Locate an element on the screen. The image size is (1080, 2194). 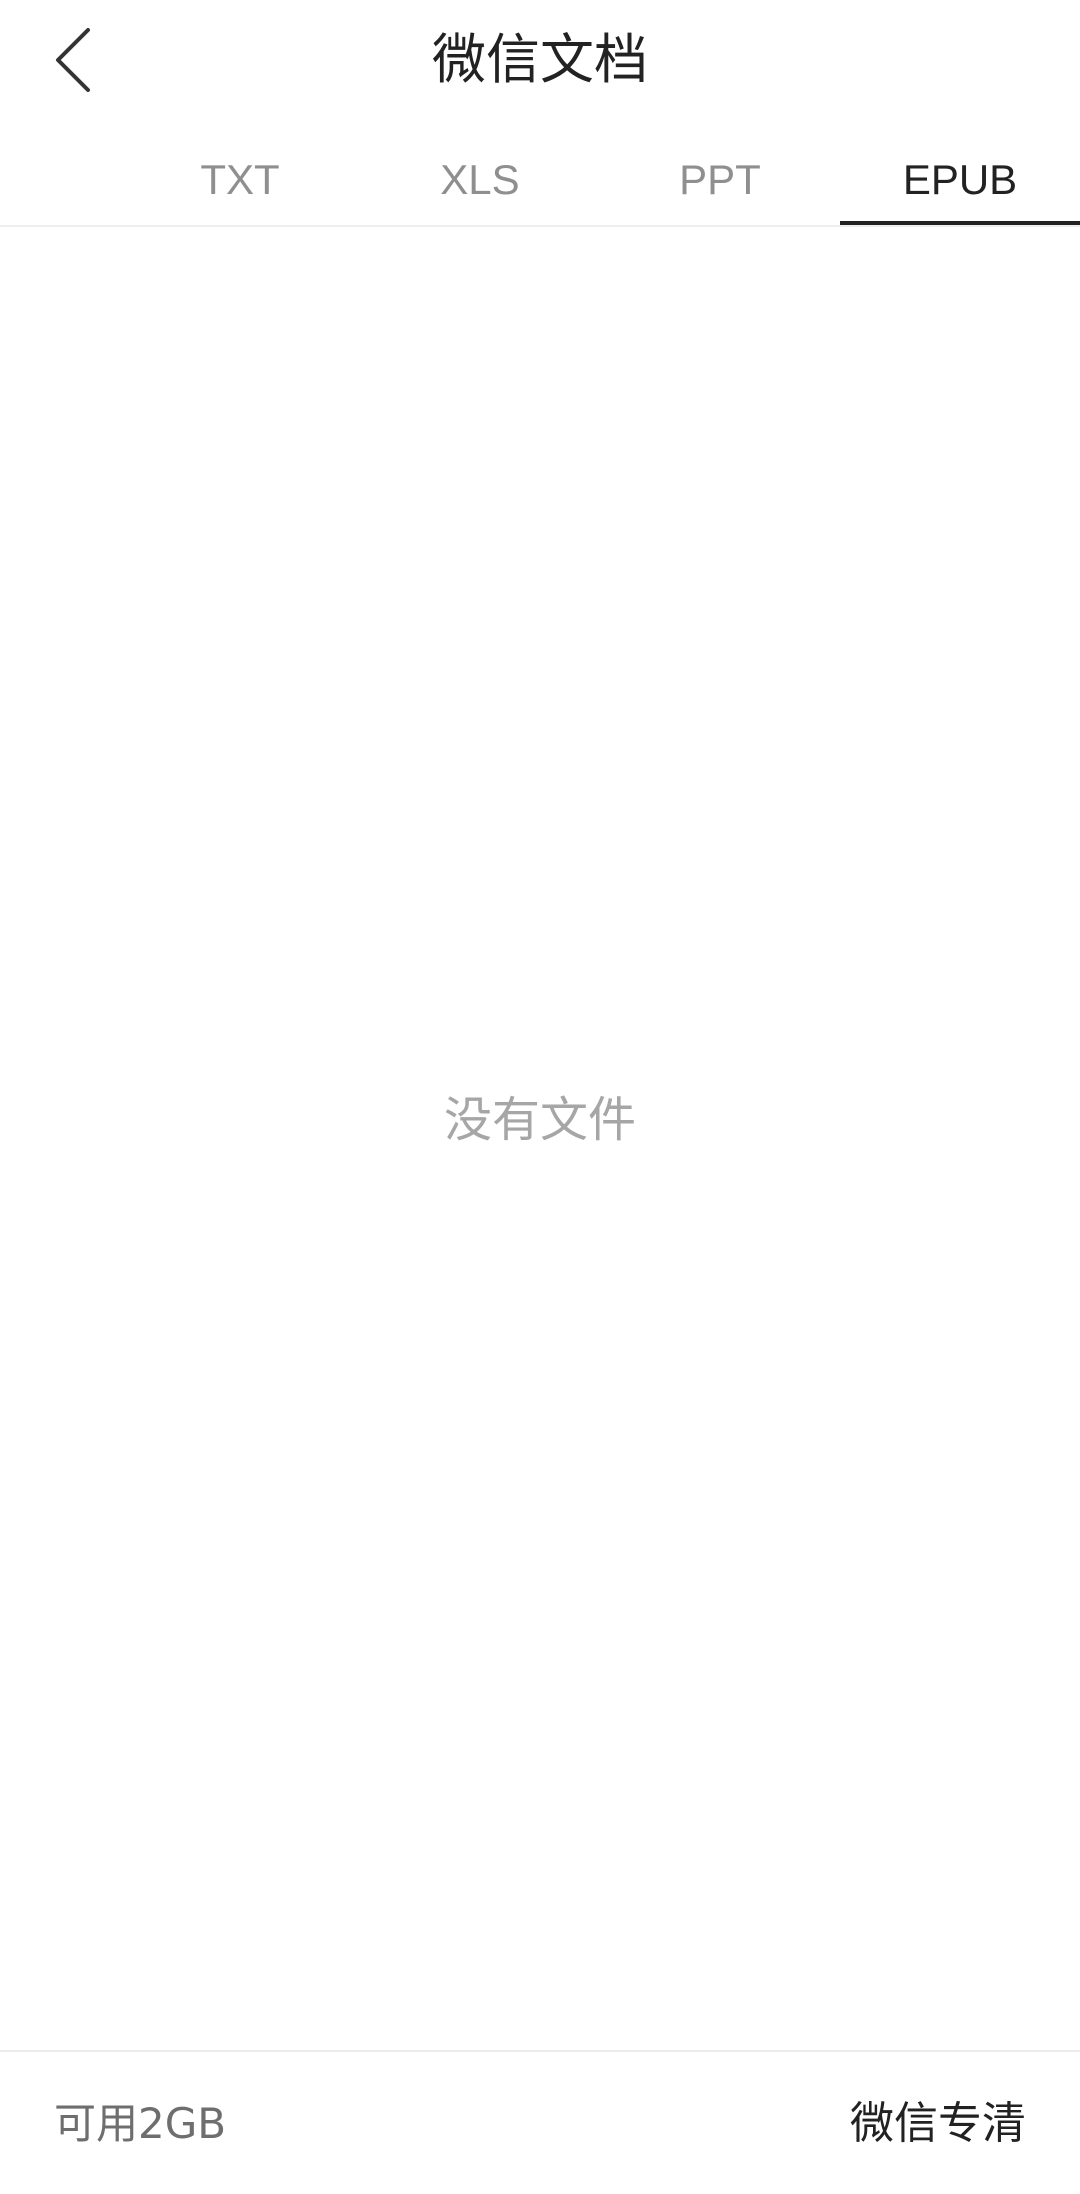
wechat-clean-button: 微信专清 is located at coordinates (938, 2124).